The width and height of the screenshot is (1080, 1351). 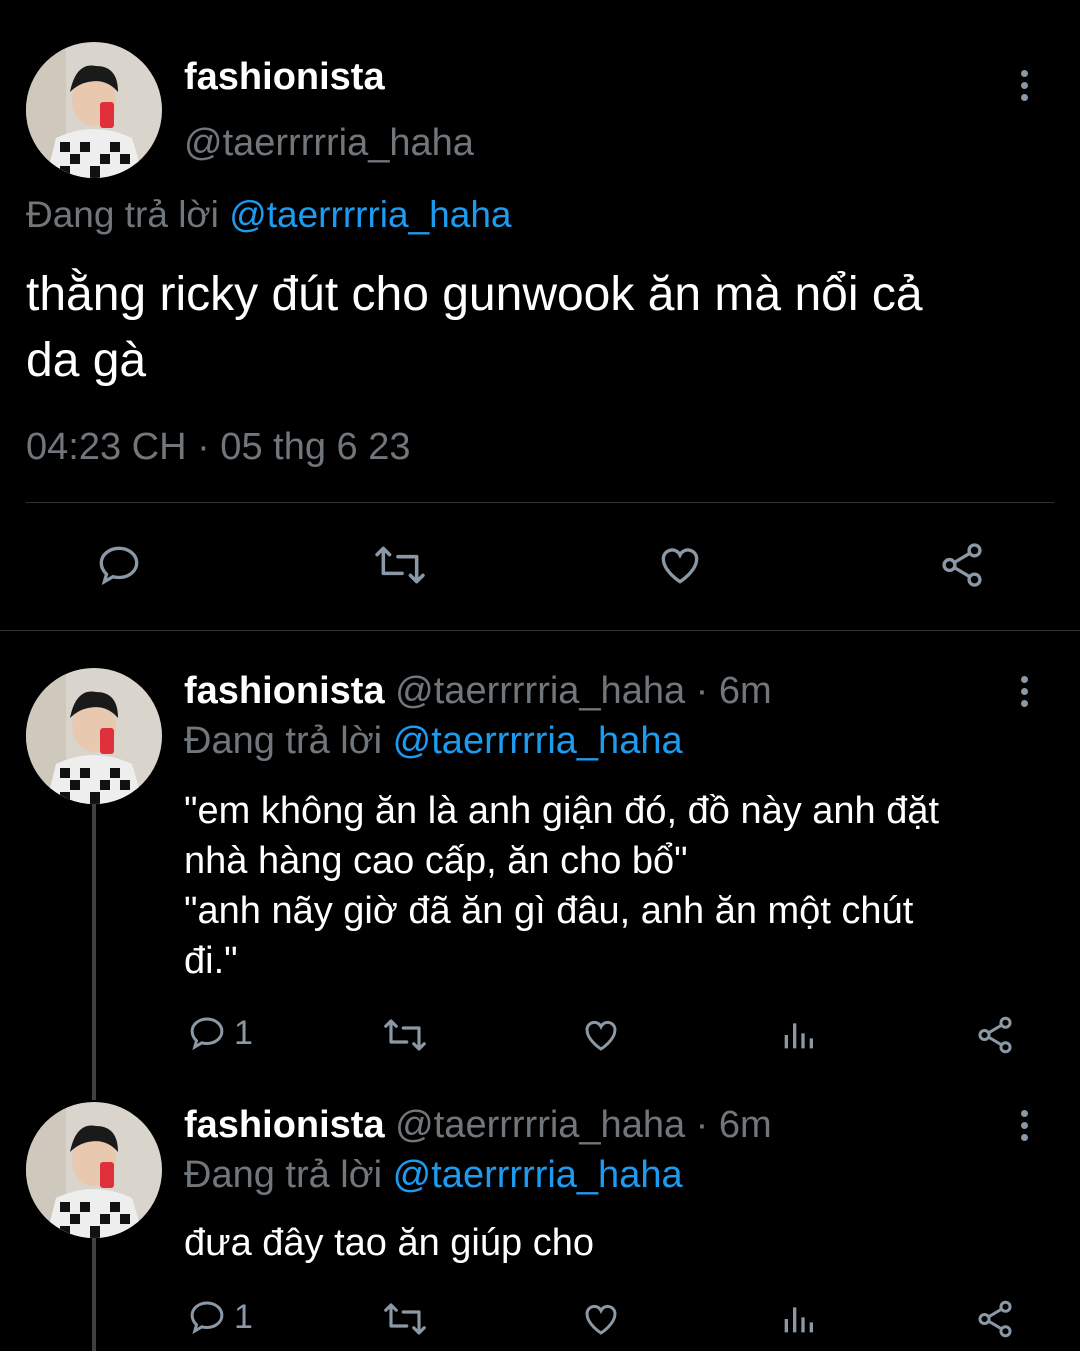 I want to click on reply-text-line: đi.", so click(x=211, y=961).